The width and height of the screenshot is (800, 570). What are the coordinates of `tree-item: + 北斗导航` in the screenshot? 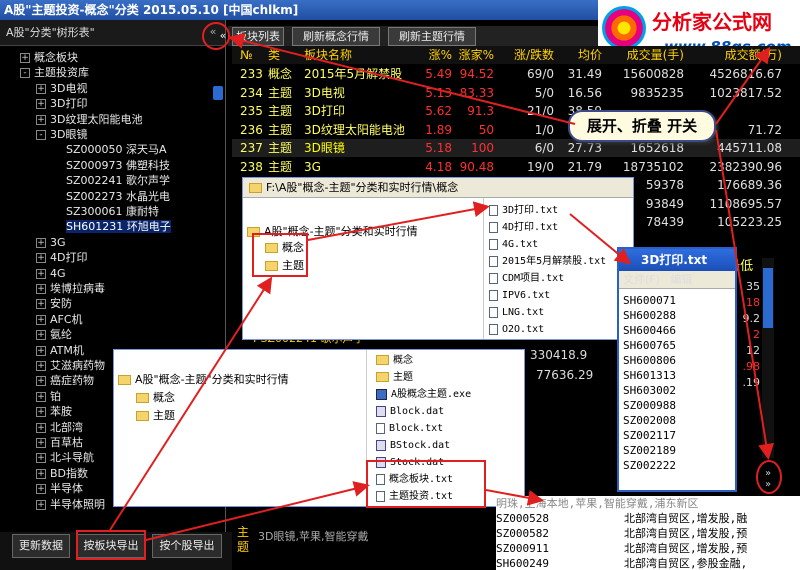 It's located at (65, 457).